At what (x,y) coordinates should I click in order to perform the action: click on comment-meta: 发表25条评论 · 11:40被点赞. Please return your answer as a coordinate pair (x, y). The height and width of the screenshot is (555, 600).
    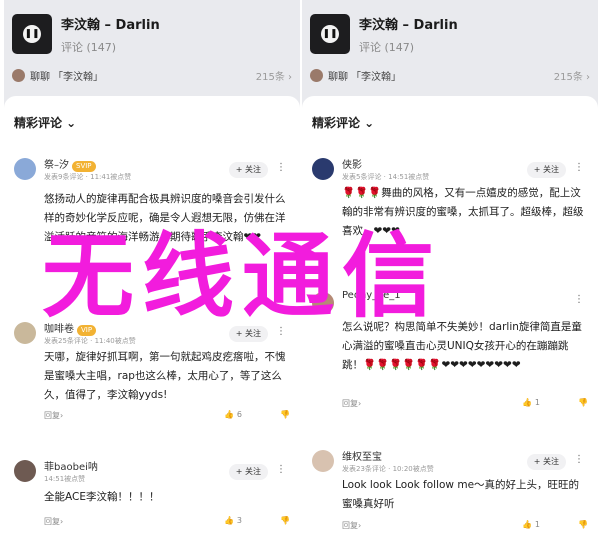
    Looking at the image, I should click on (90, 341).